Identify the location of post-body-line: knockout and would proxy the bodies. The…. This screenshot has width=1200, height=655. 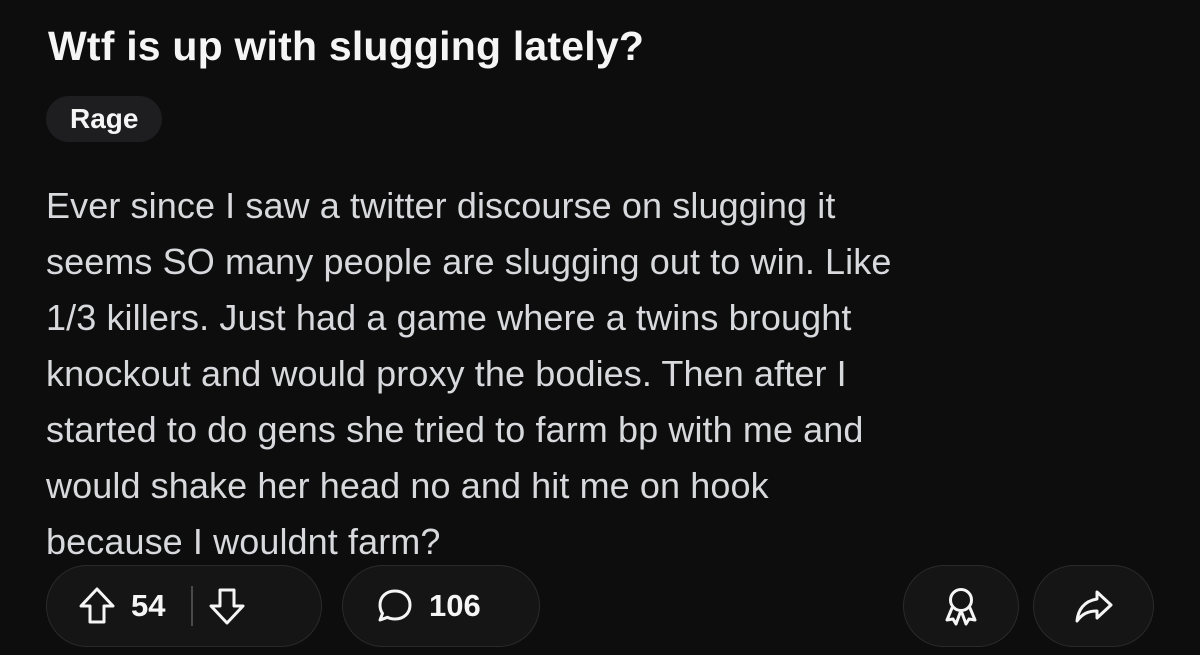
(446, 373).